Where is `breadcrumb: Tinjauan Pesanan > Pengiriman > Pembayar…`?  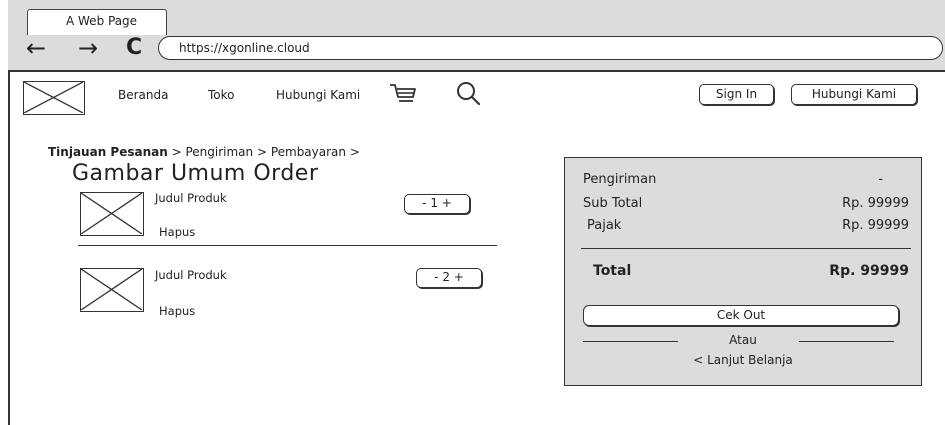 breadcrumb: Tinjauan Pesanan > Pengiriman > Pembayar… is located at coordinates (204, 152).